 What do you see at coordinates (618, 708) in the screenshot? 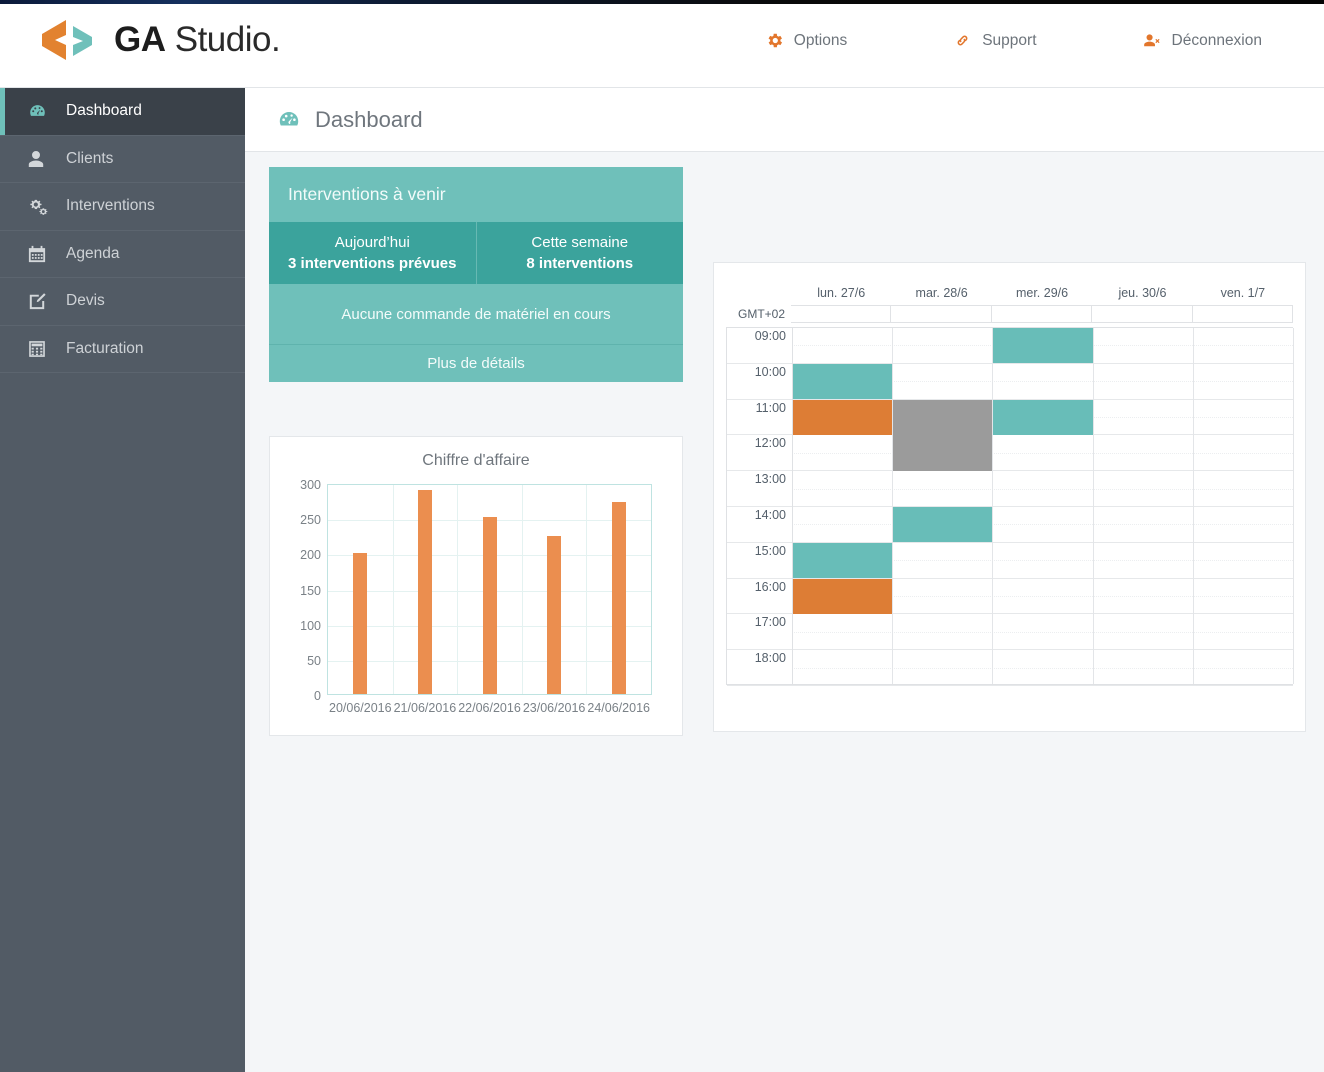
I see `chart-x-tick: 24/06/2016` at bounding box center [618, 708].